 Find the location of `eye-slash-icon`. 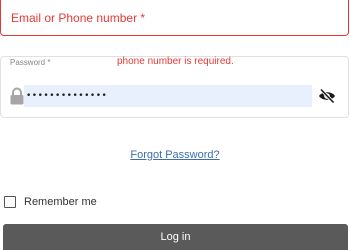

eye-slash-icon is located at coordinates (327, 96).